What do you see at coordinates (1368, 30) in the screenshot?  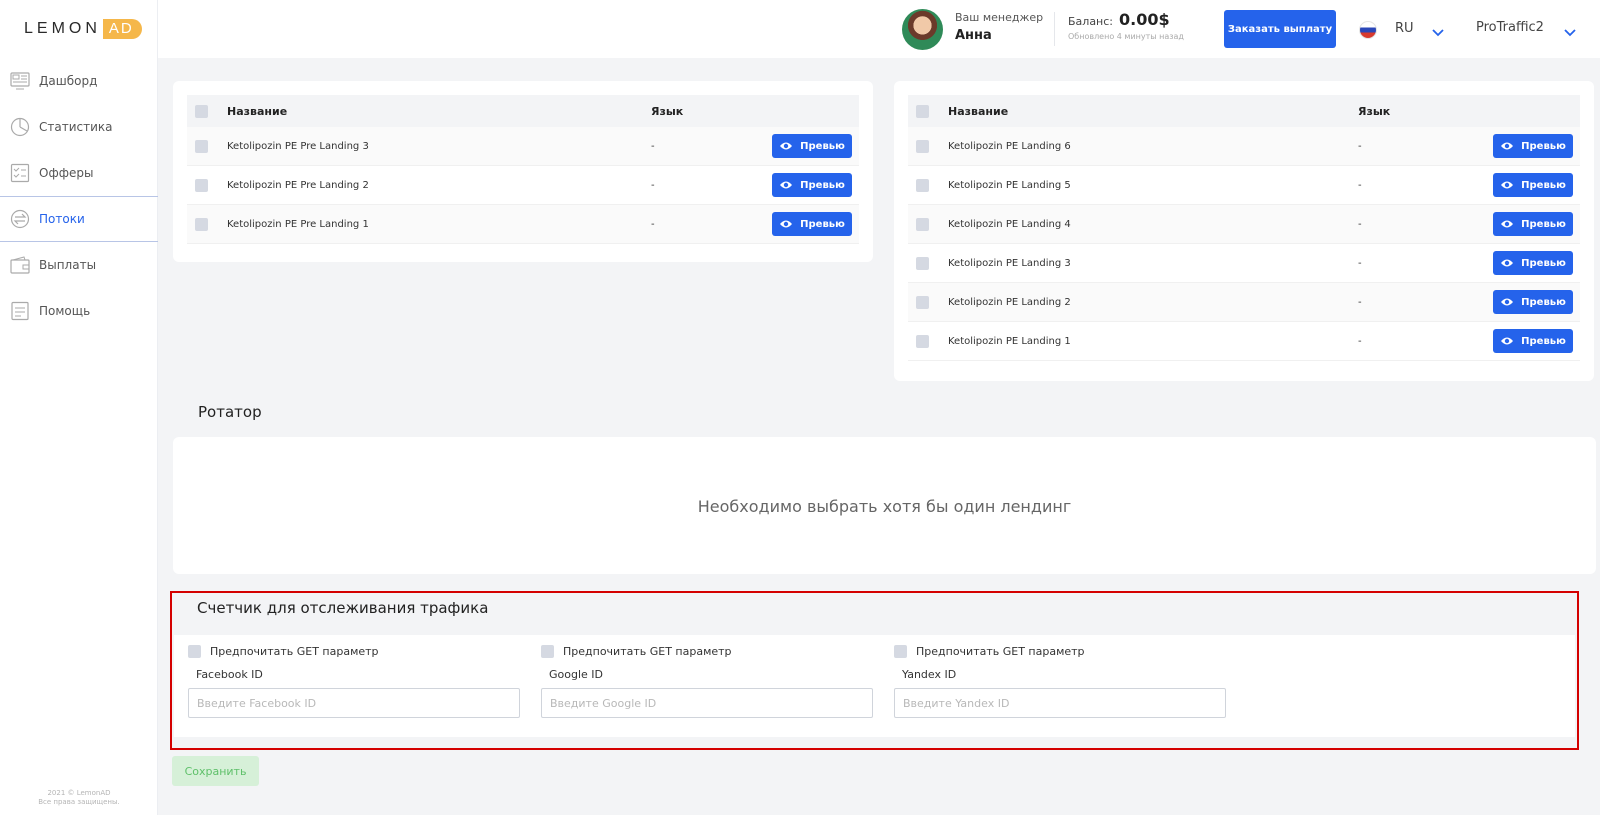 I see `russia-flag-icon` at bounding box center [1368, 30].